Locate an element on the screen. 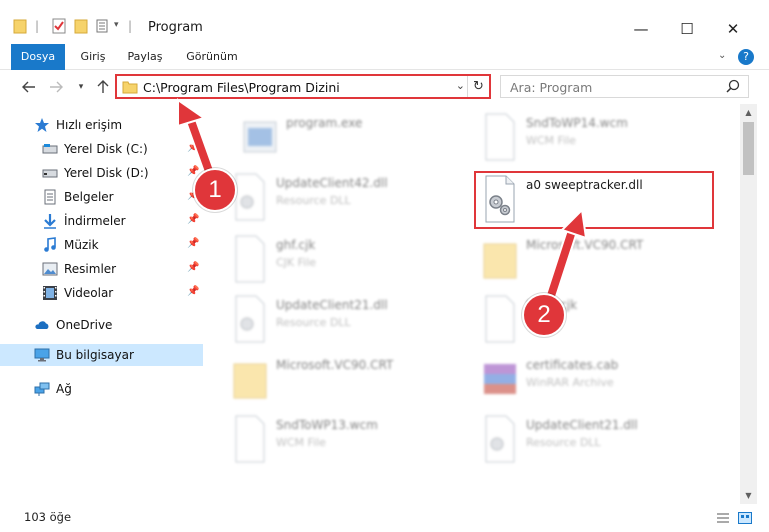 The height and width of the screenshot is (532, 769). sidebar-item-music: Müzik 📌 is located at coordinates (101, 245).